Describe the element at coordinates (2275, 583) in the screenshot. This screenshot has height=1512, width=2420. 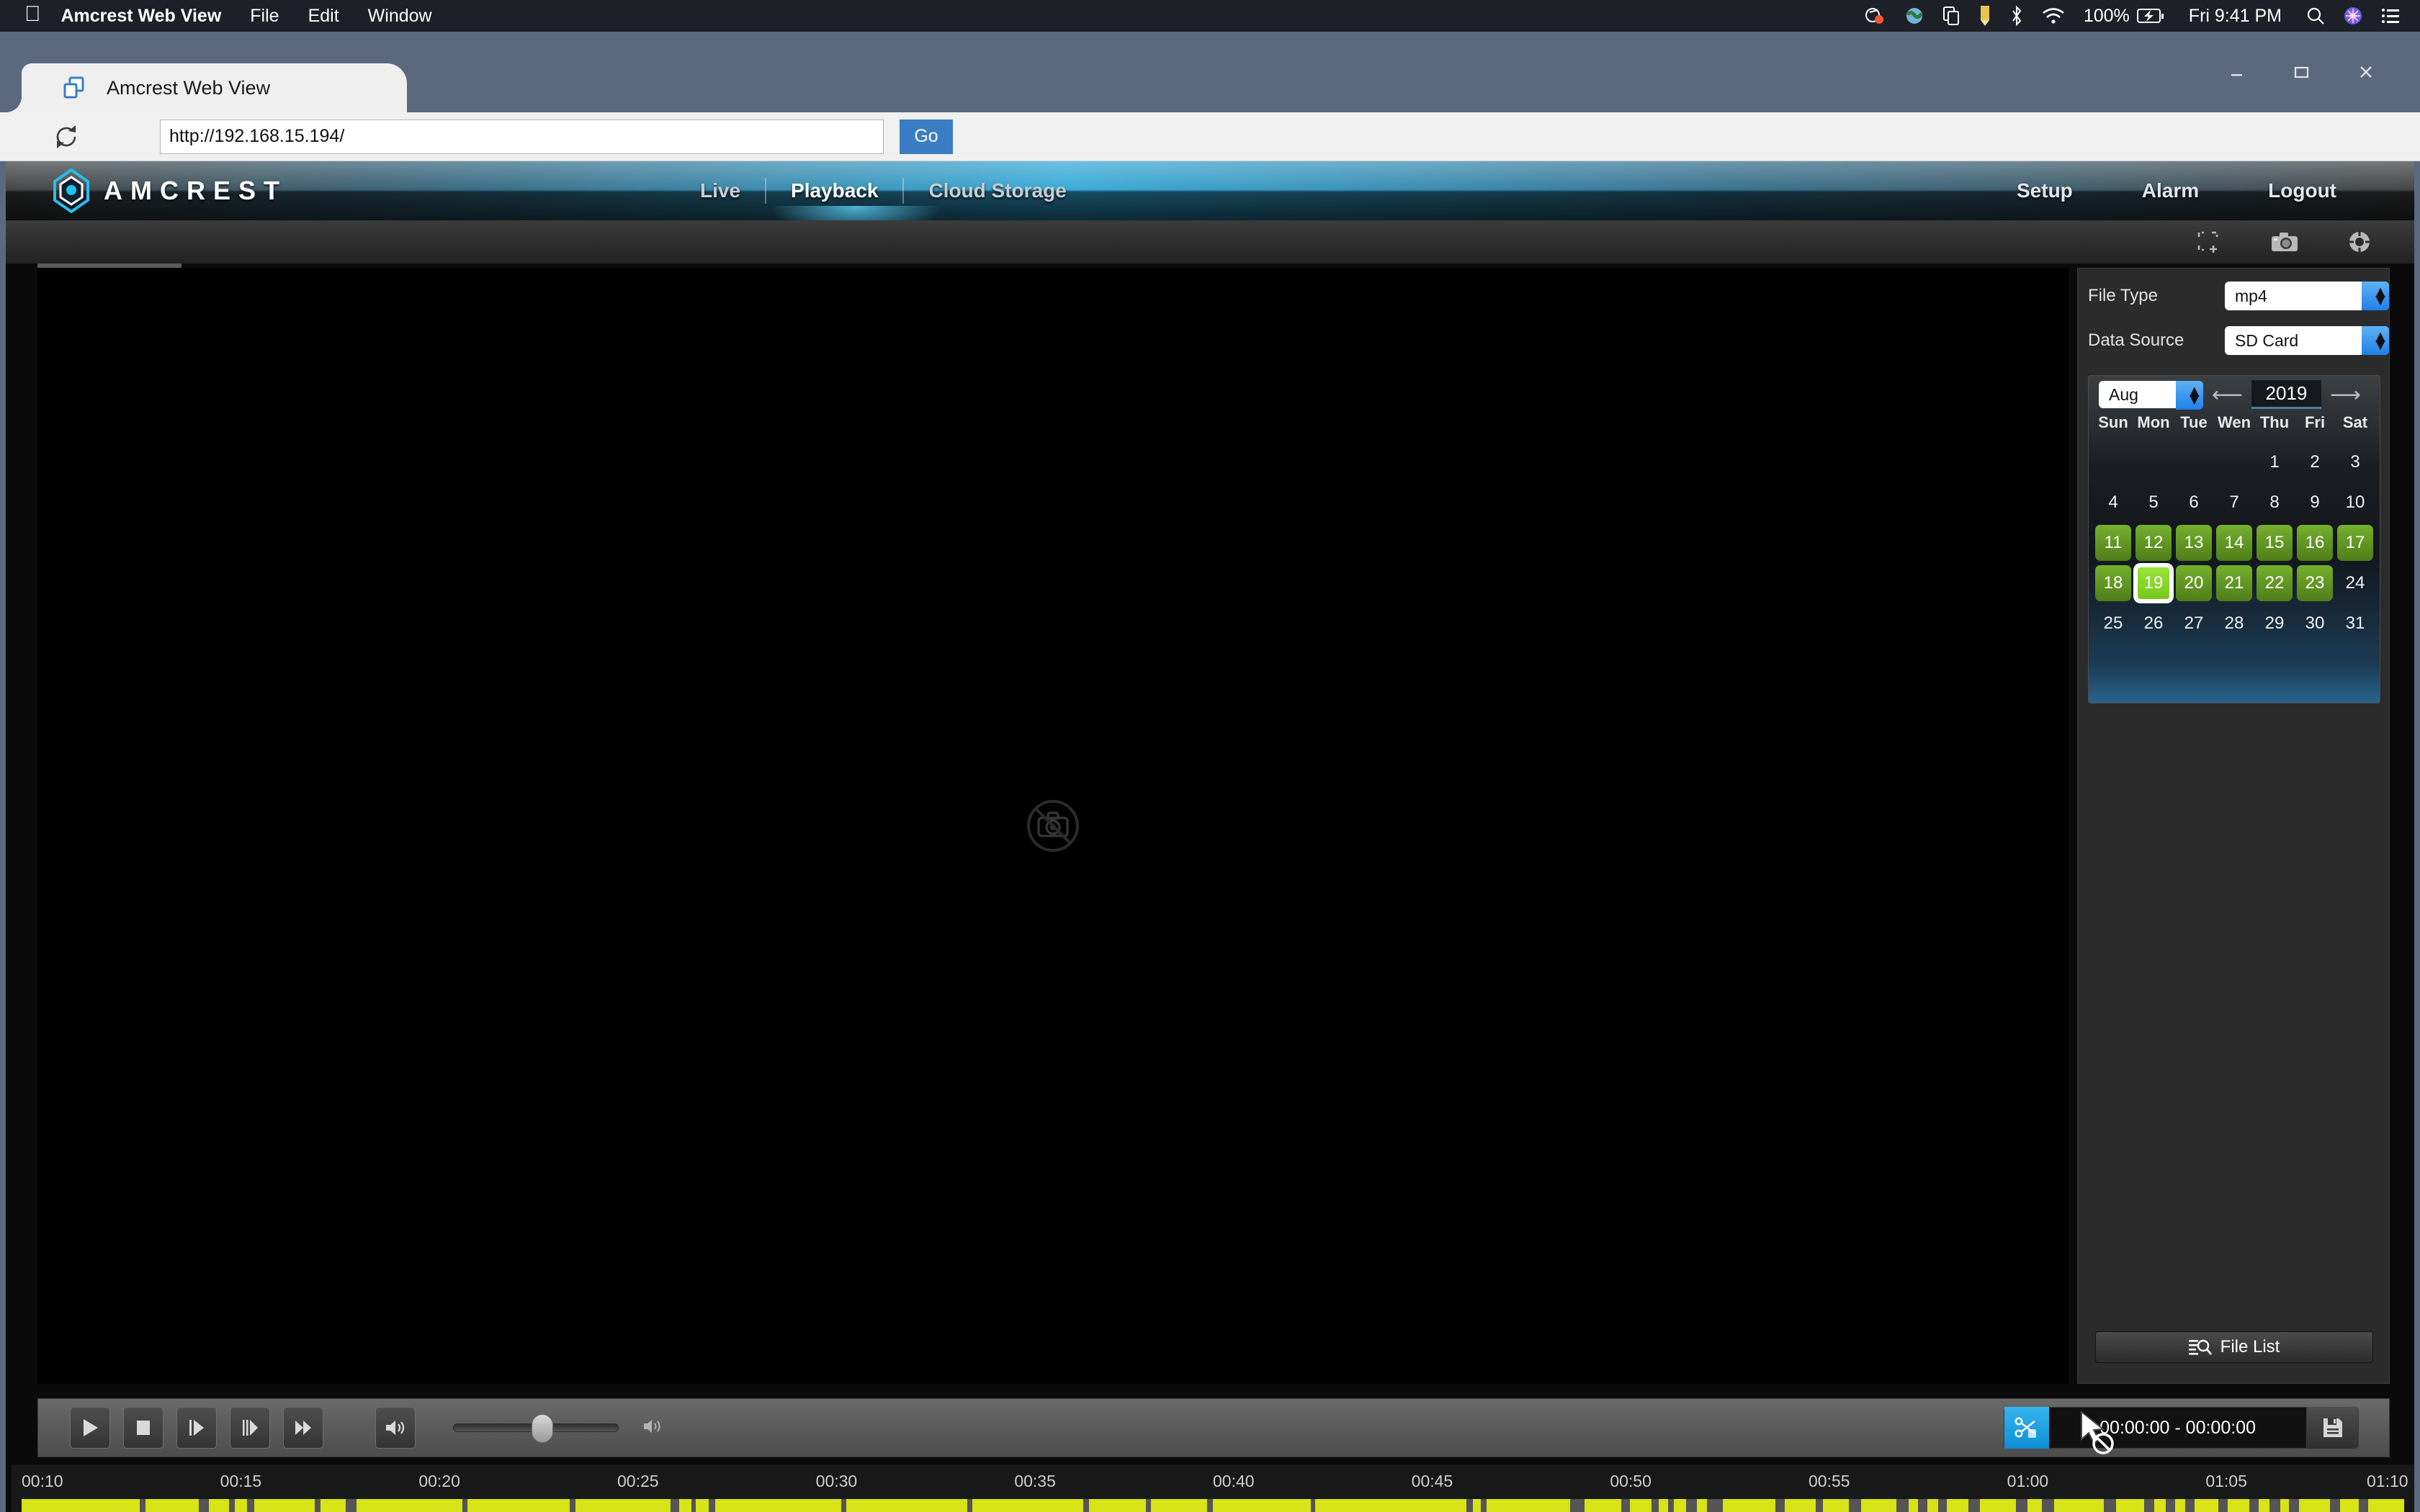
I see `calendar-day-22: 22` at that location.